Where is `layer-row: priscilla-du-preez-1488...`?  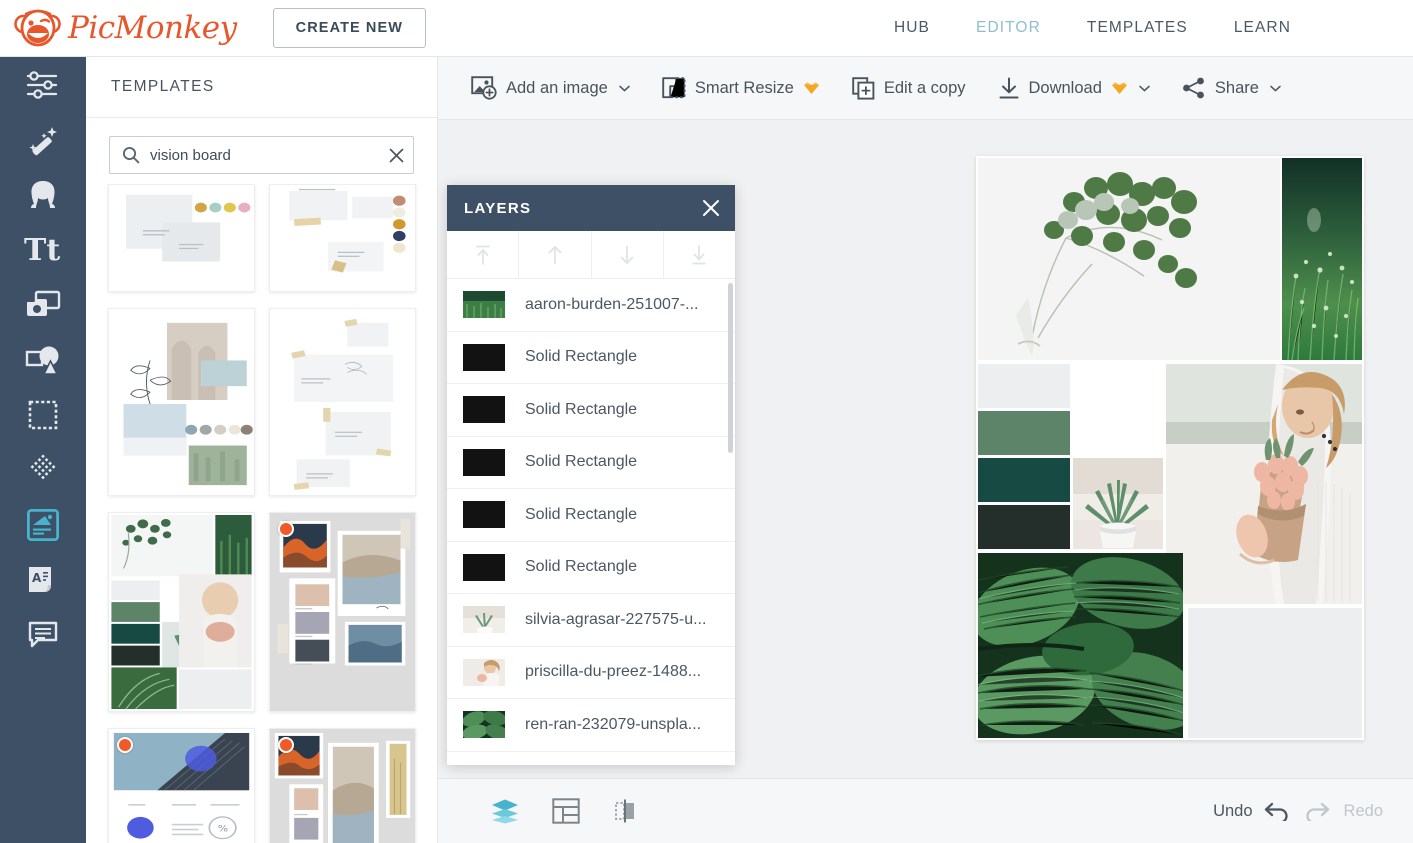 layer-row: priscilla-du-preez-1488... is located at coordinates (591, 673).